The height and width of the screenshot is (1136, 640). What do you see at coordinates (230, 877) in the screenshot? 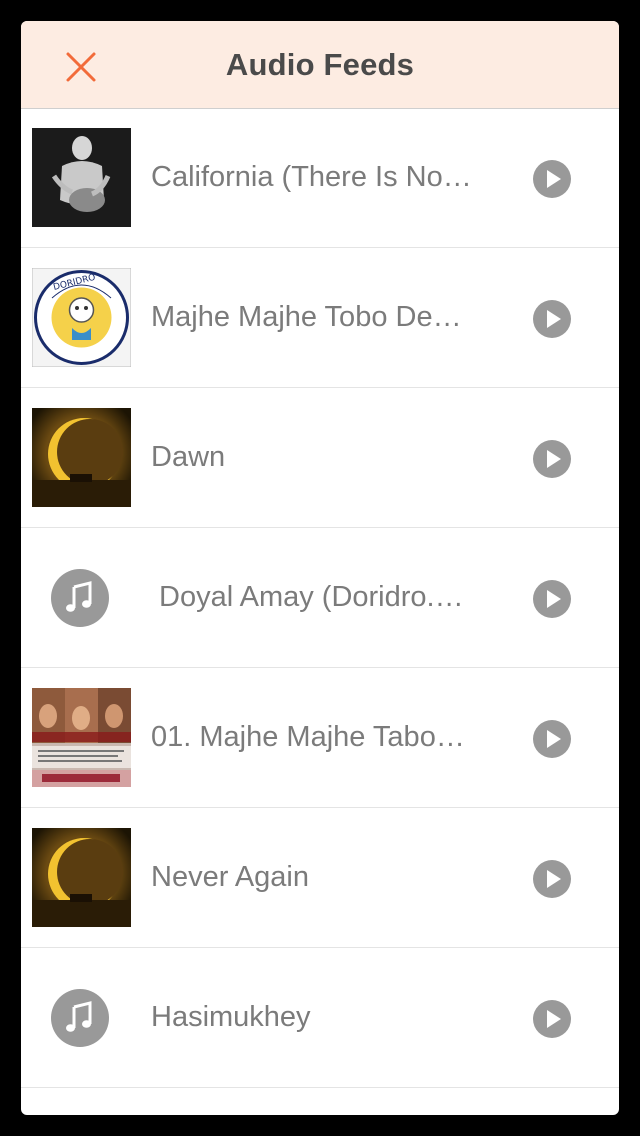
I see `feed-title: Never Again` at bounding box center [230, 877].